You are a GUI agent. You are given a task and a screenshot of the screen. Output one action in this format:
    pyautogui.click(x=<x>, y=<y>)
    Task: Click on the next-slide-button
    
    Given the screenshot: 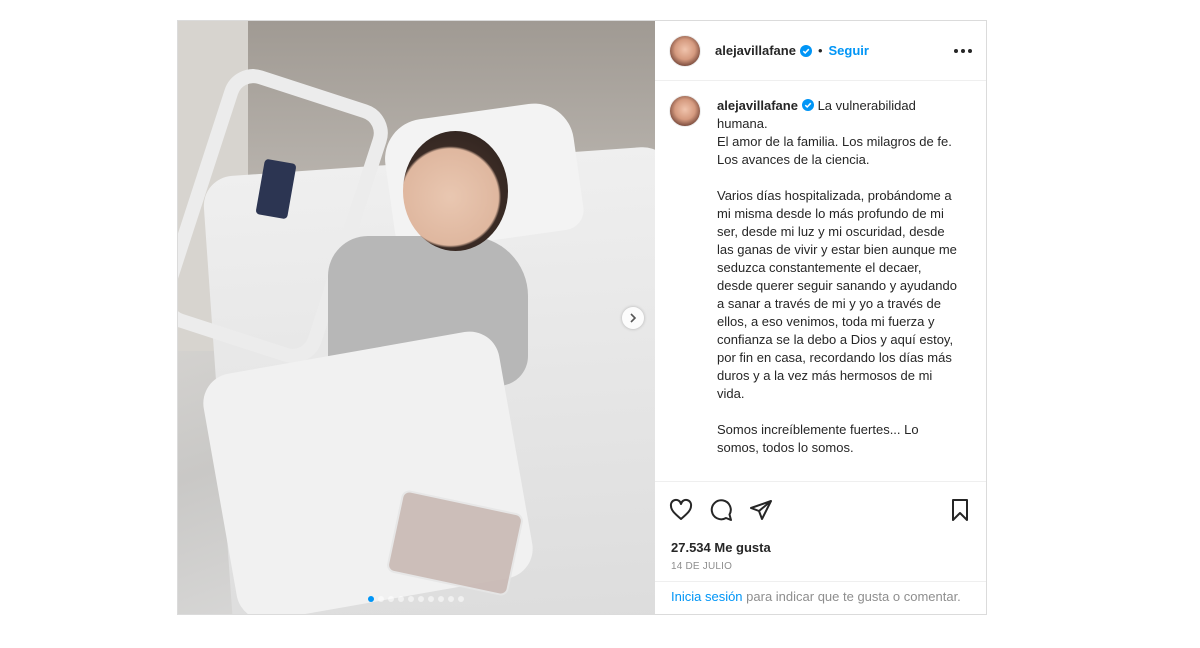 What is the action you would take?
    pyautogui.click(x=633, y=318)
    